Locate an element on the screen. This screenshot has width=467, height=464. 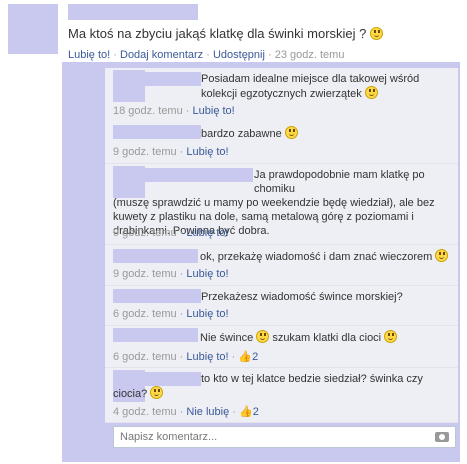
comment-meta: 6 godz. temu · Lubię to! · 👍2 is located at coordinates (186, 356).